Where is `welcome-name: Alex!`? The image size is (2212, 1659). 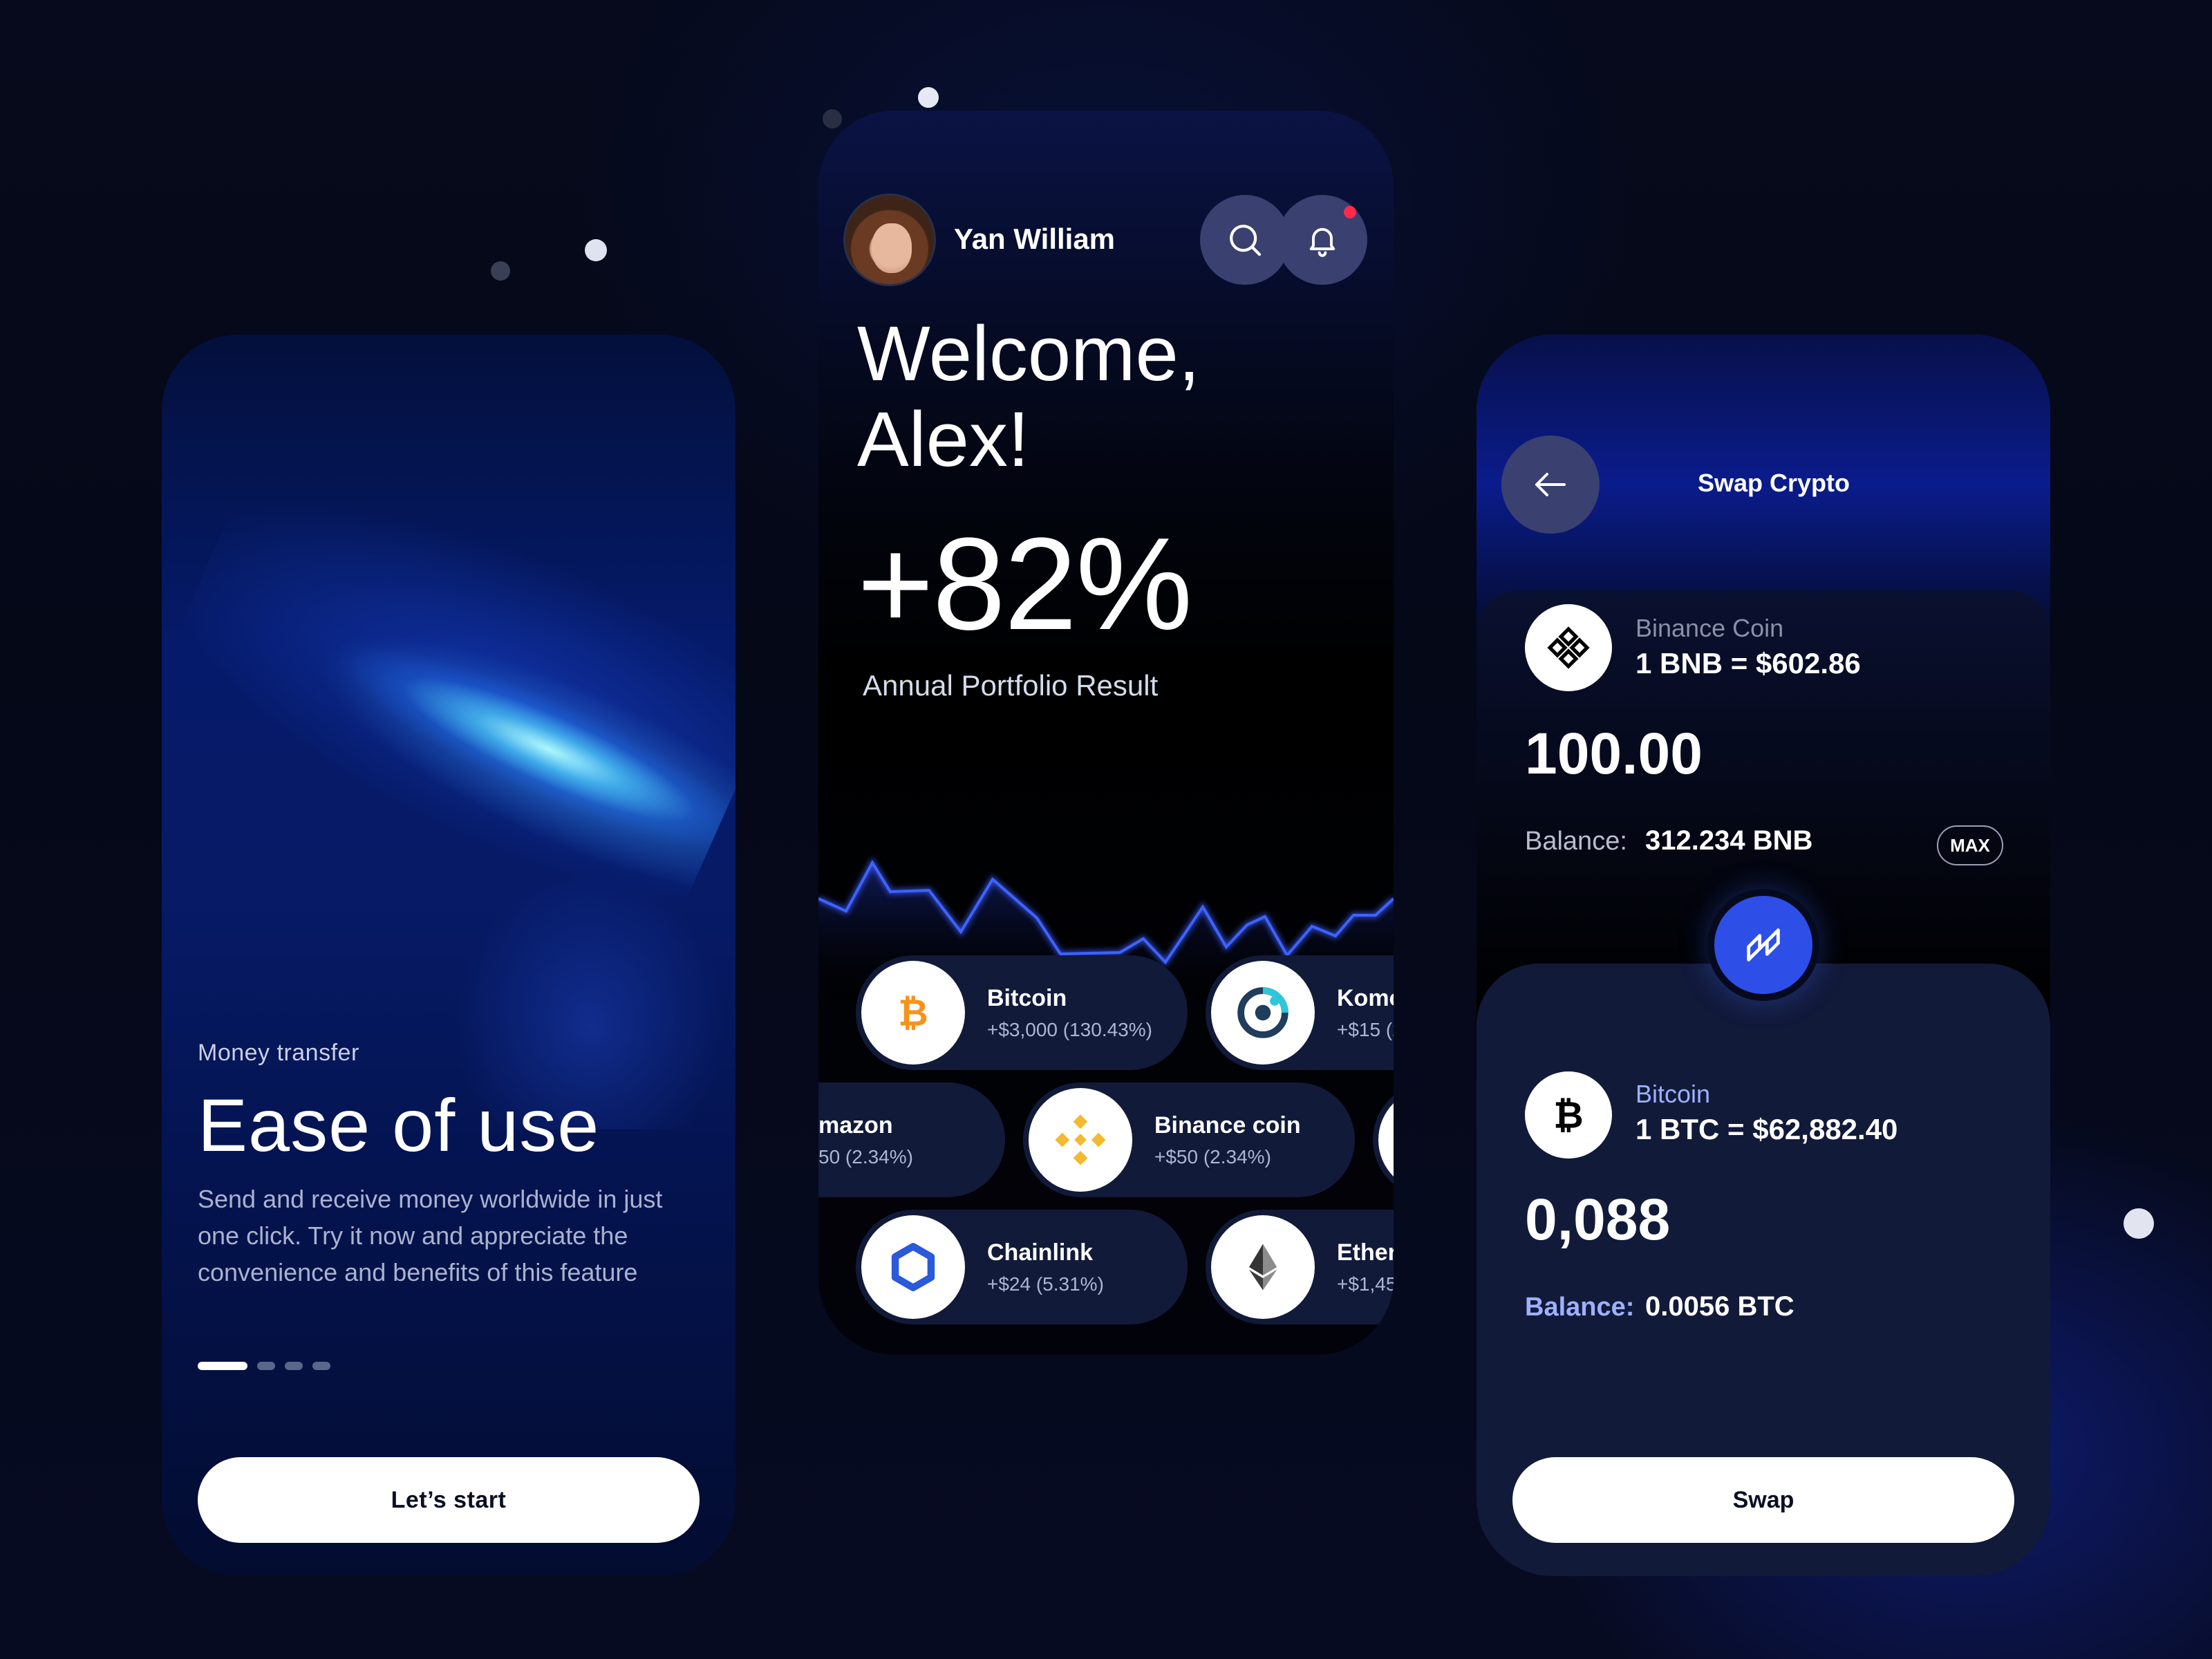 welcome-name: Alex! is located at coordinates (943, 439).